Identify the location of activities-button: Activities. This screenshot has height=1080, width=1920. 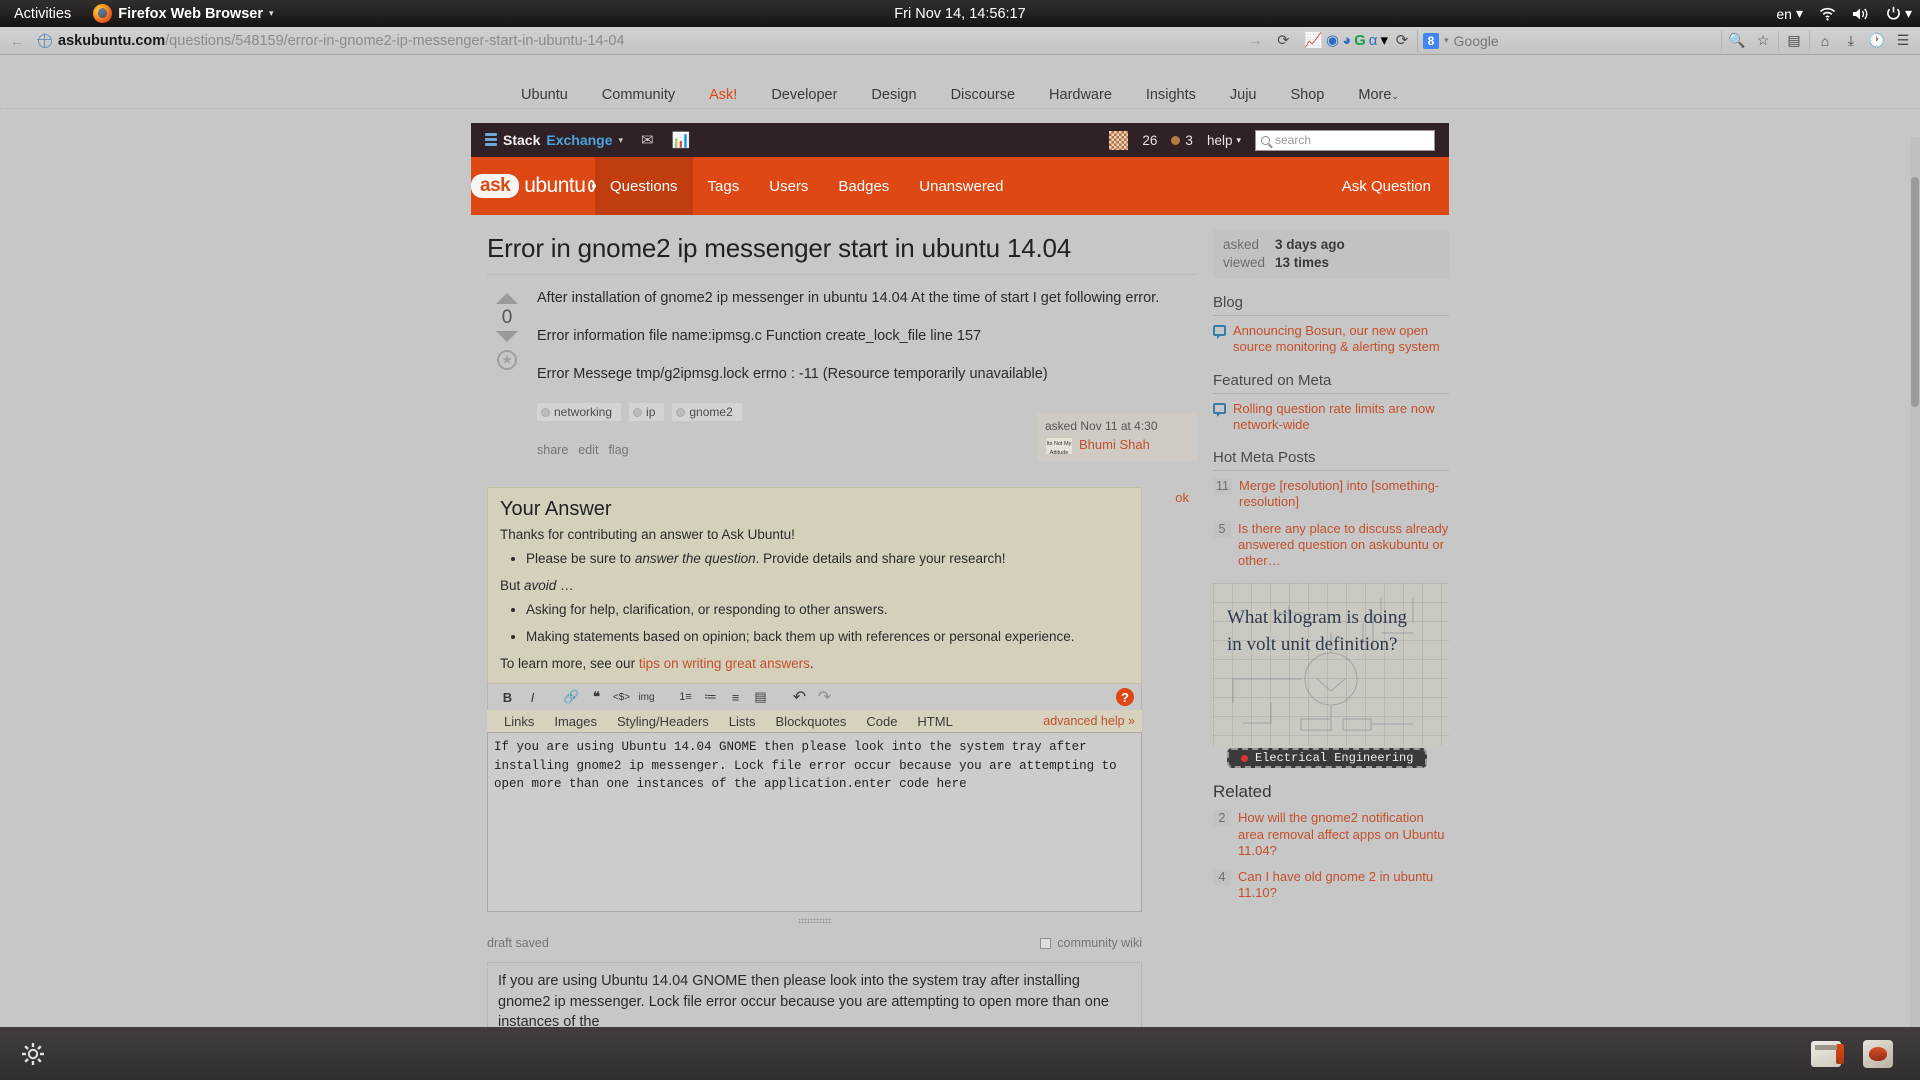
(42, 14).